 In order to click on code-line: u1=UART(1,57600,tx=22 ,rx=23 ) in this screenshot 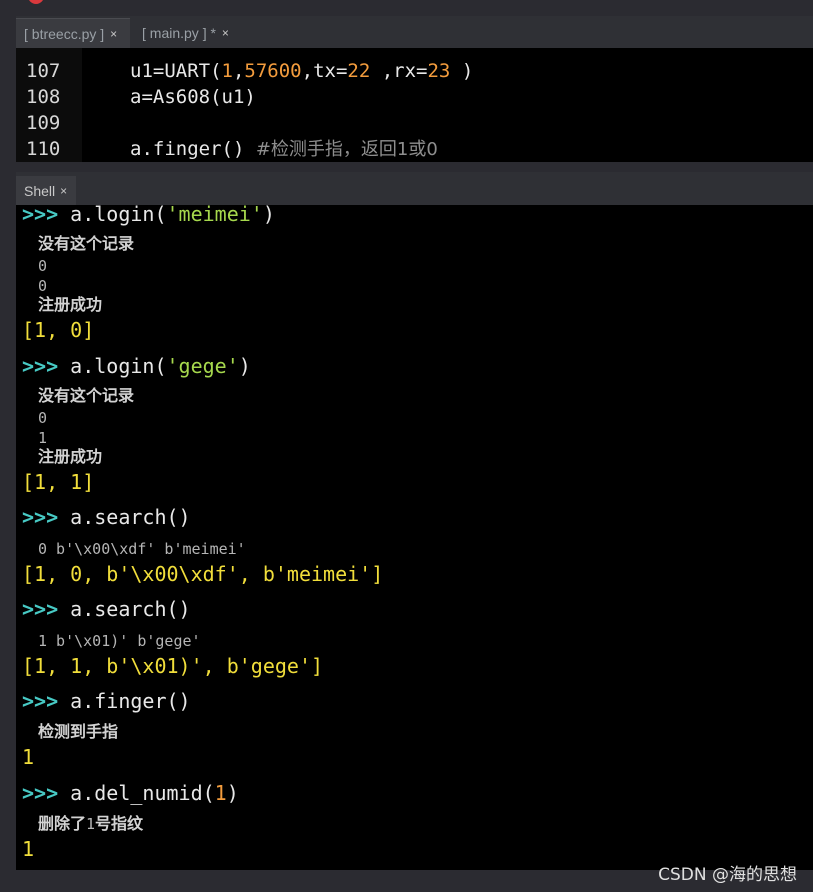, I will do `click(301, 71)`.